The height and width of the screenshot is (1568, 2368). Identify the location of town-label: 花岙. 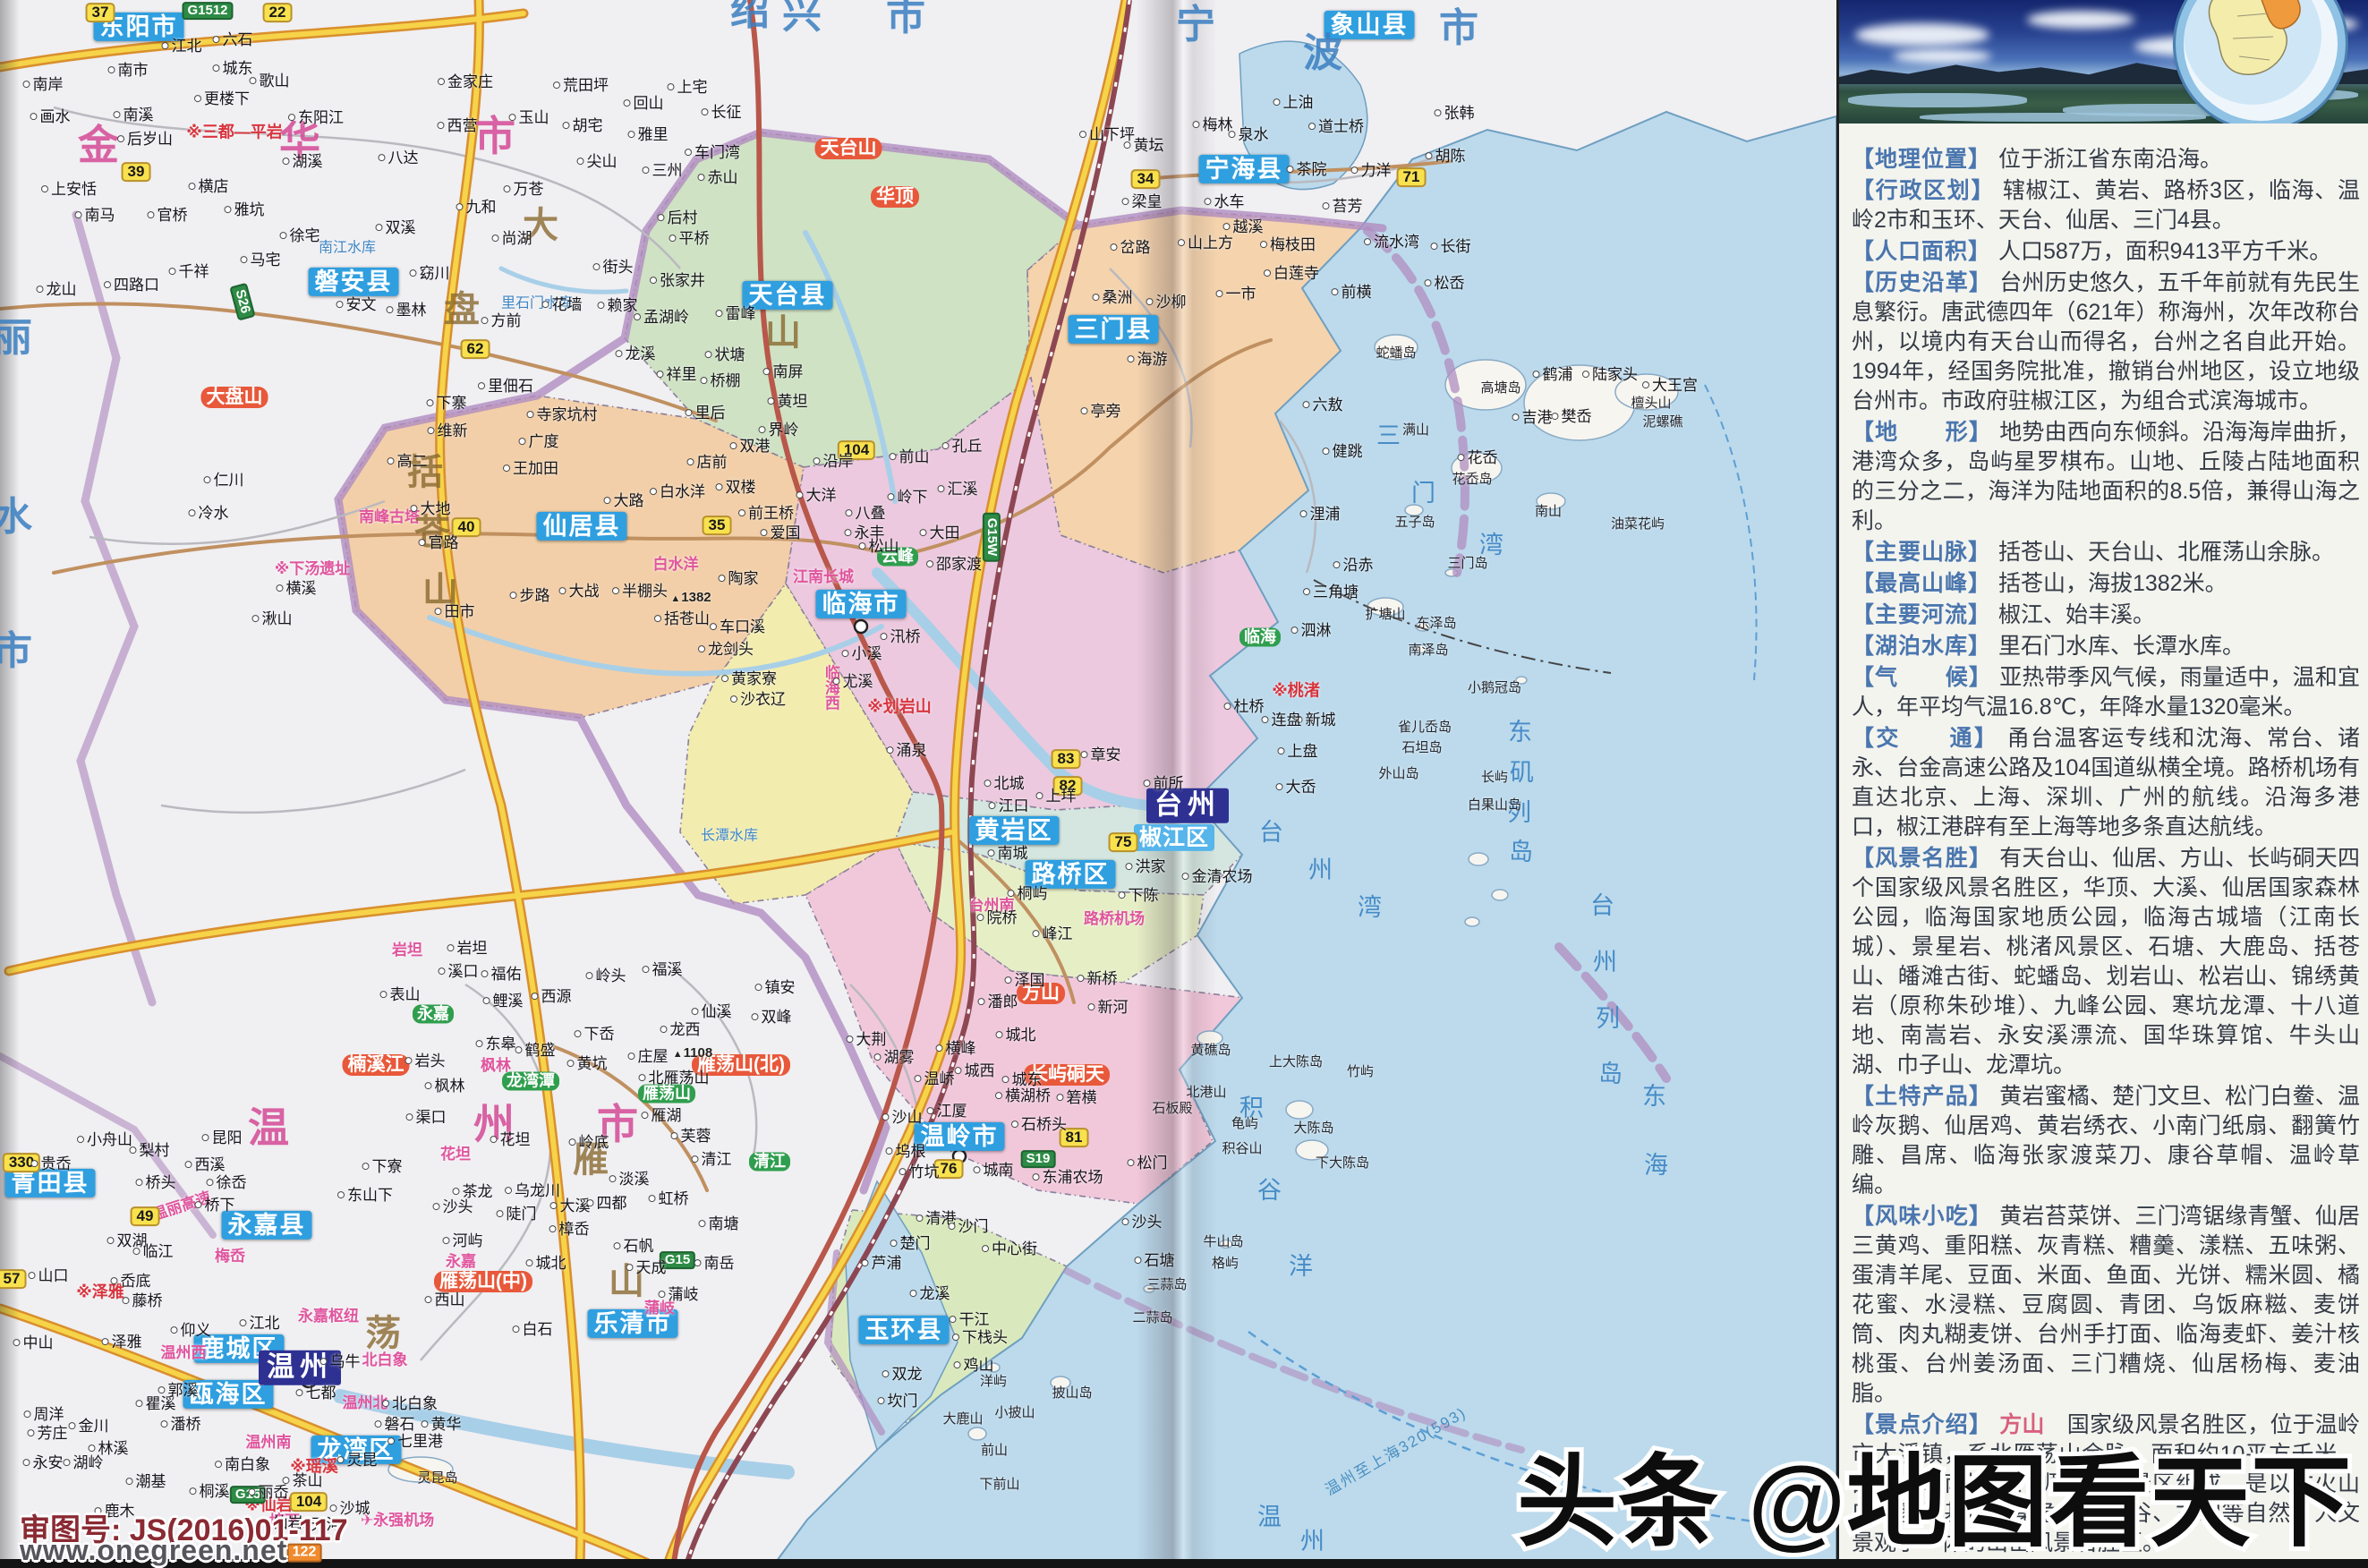
(1478, 458).